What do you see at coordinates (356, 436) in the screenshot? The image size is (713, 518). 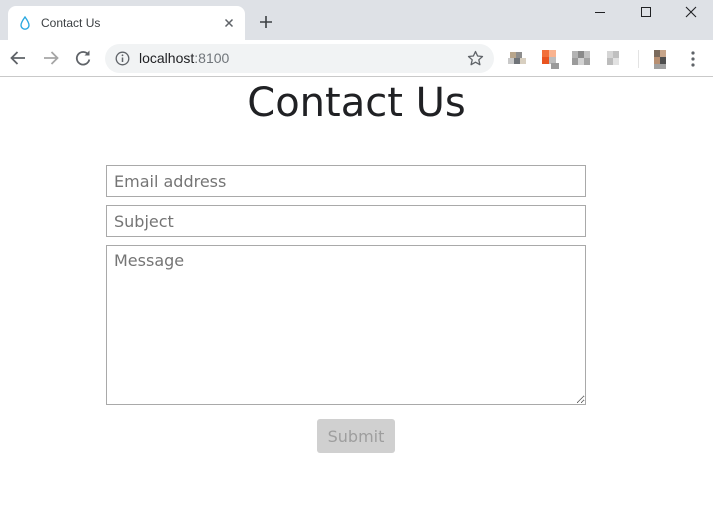 I see `submit-button: Submit` at bounding box center [356, 436].